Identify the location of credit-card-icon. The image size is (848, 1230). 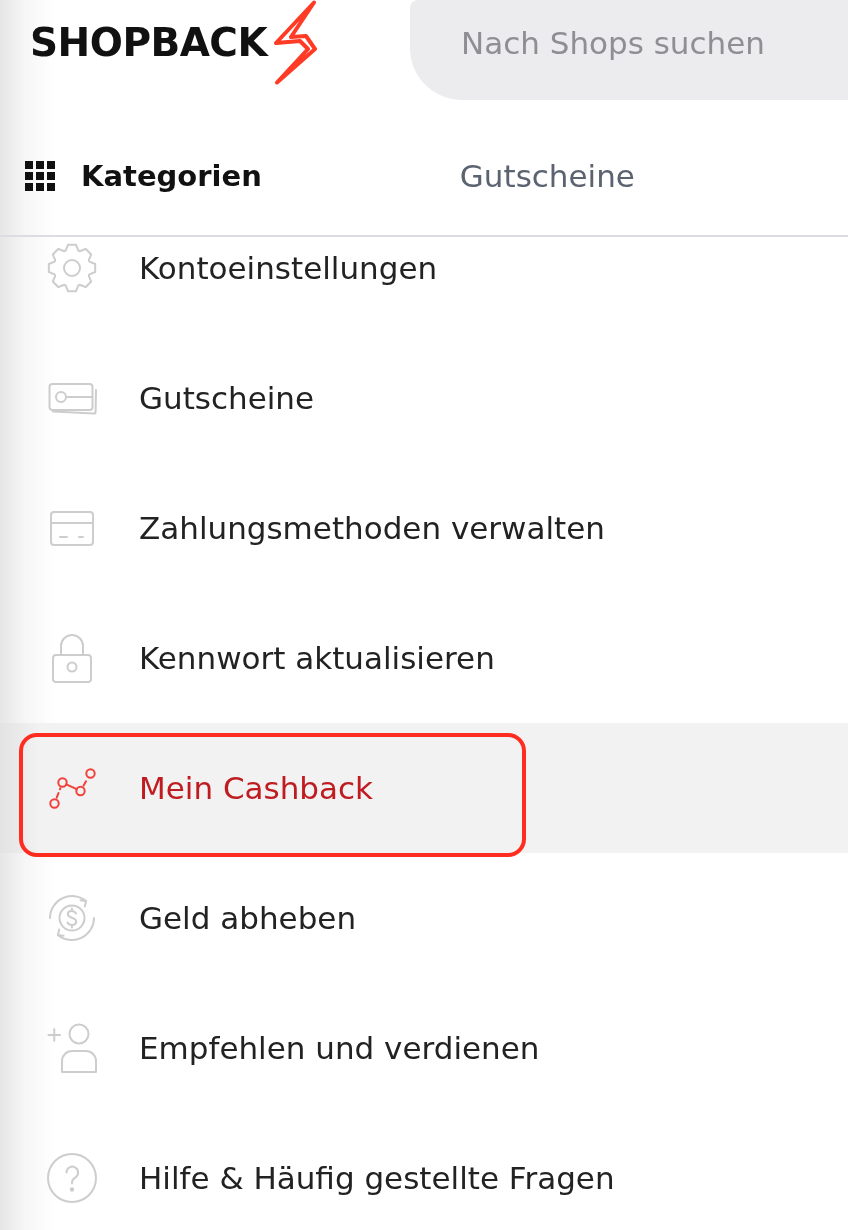
(72, 528).